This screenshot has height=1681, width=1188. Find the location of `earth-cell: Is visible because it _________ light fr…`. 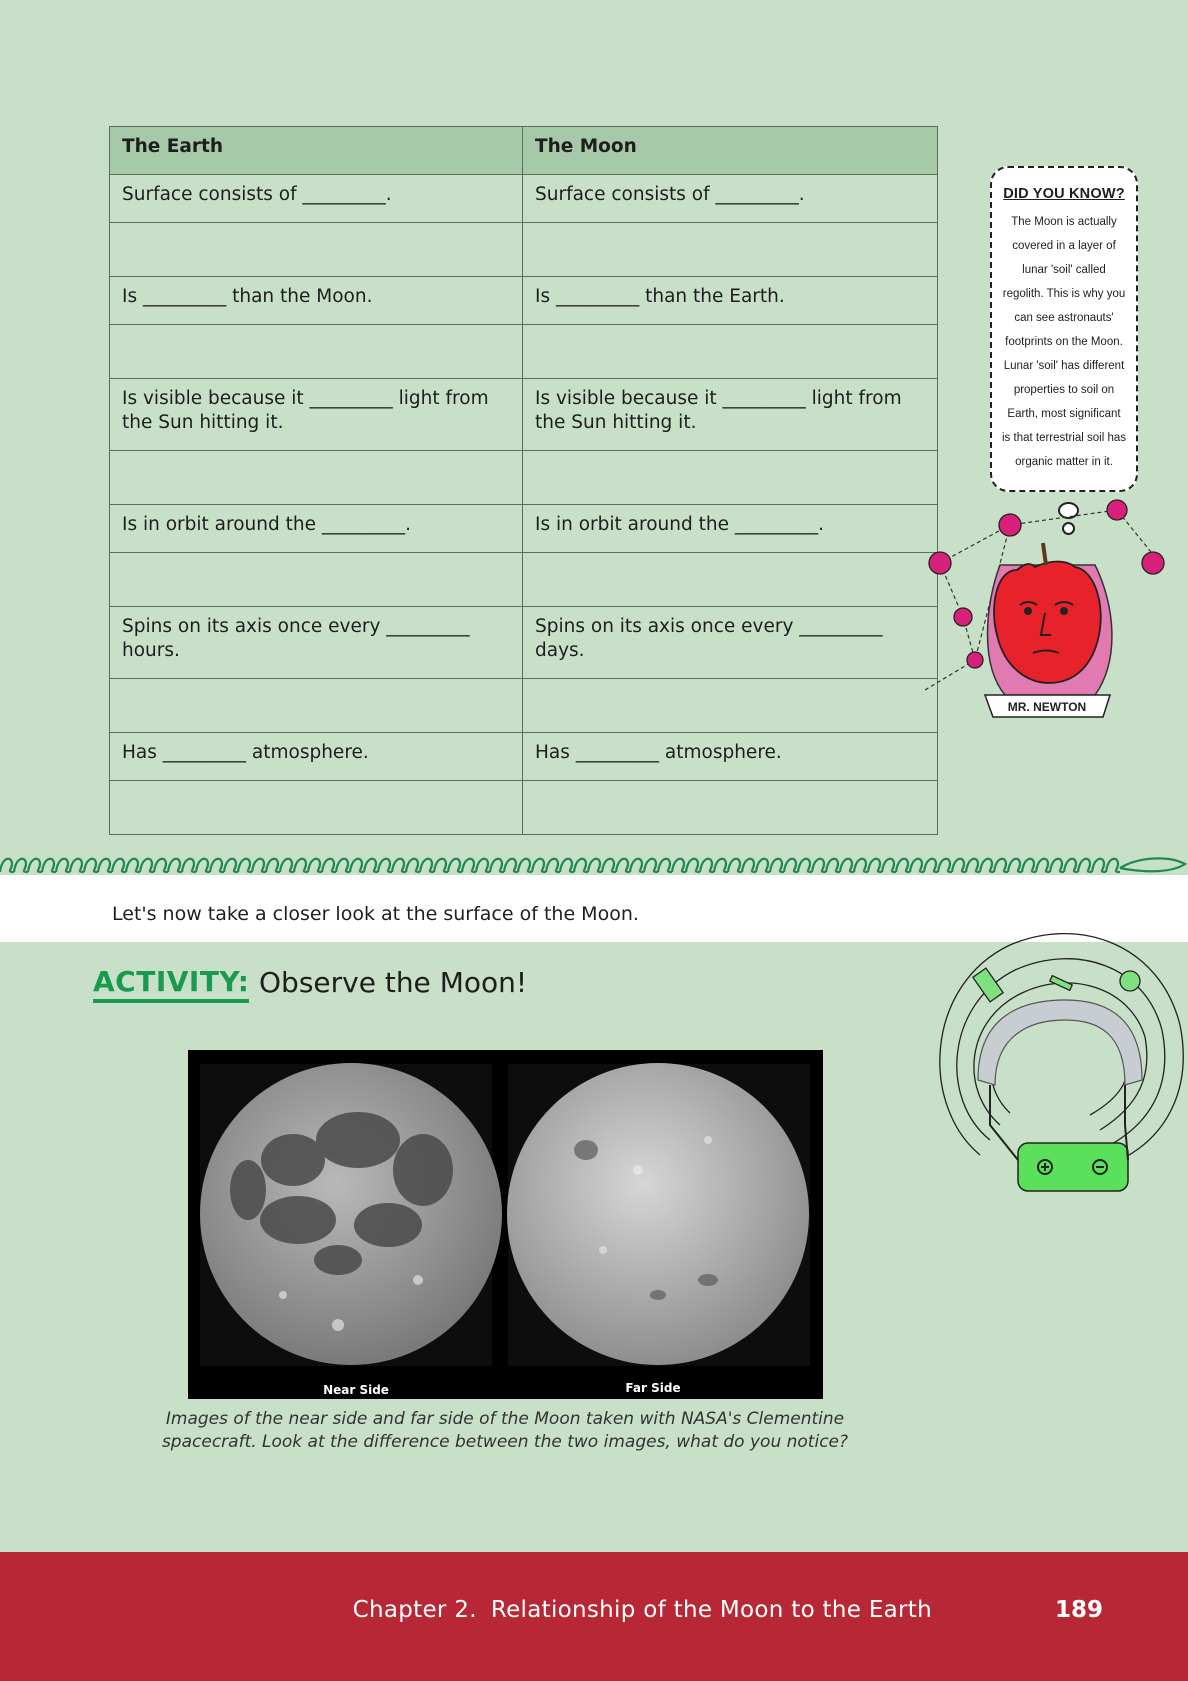

earth-cell: Is visible because it _________ light fr… is located at coordinates (316, 414).